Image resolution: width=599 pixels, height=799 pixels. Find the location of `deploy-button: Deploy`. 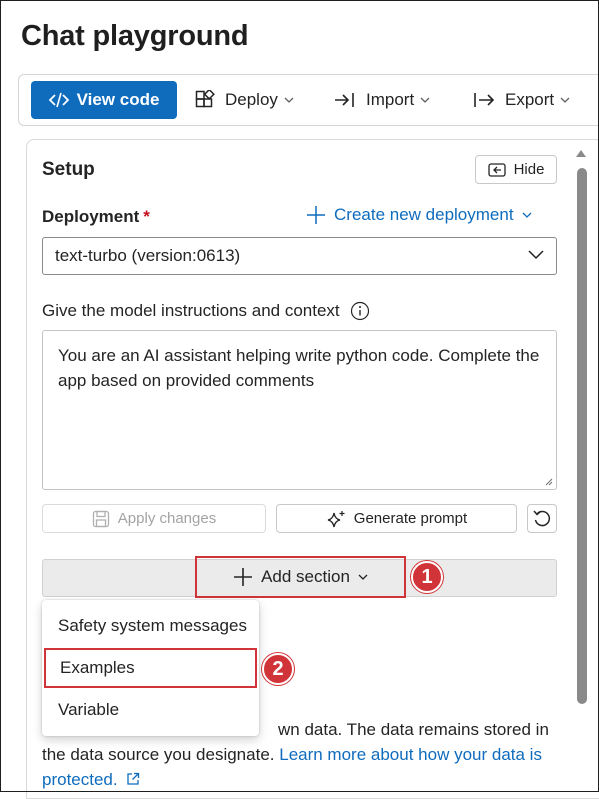

deploy-button: Deploy is located at coordinates (244, 100).